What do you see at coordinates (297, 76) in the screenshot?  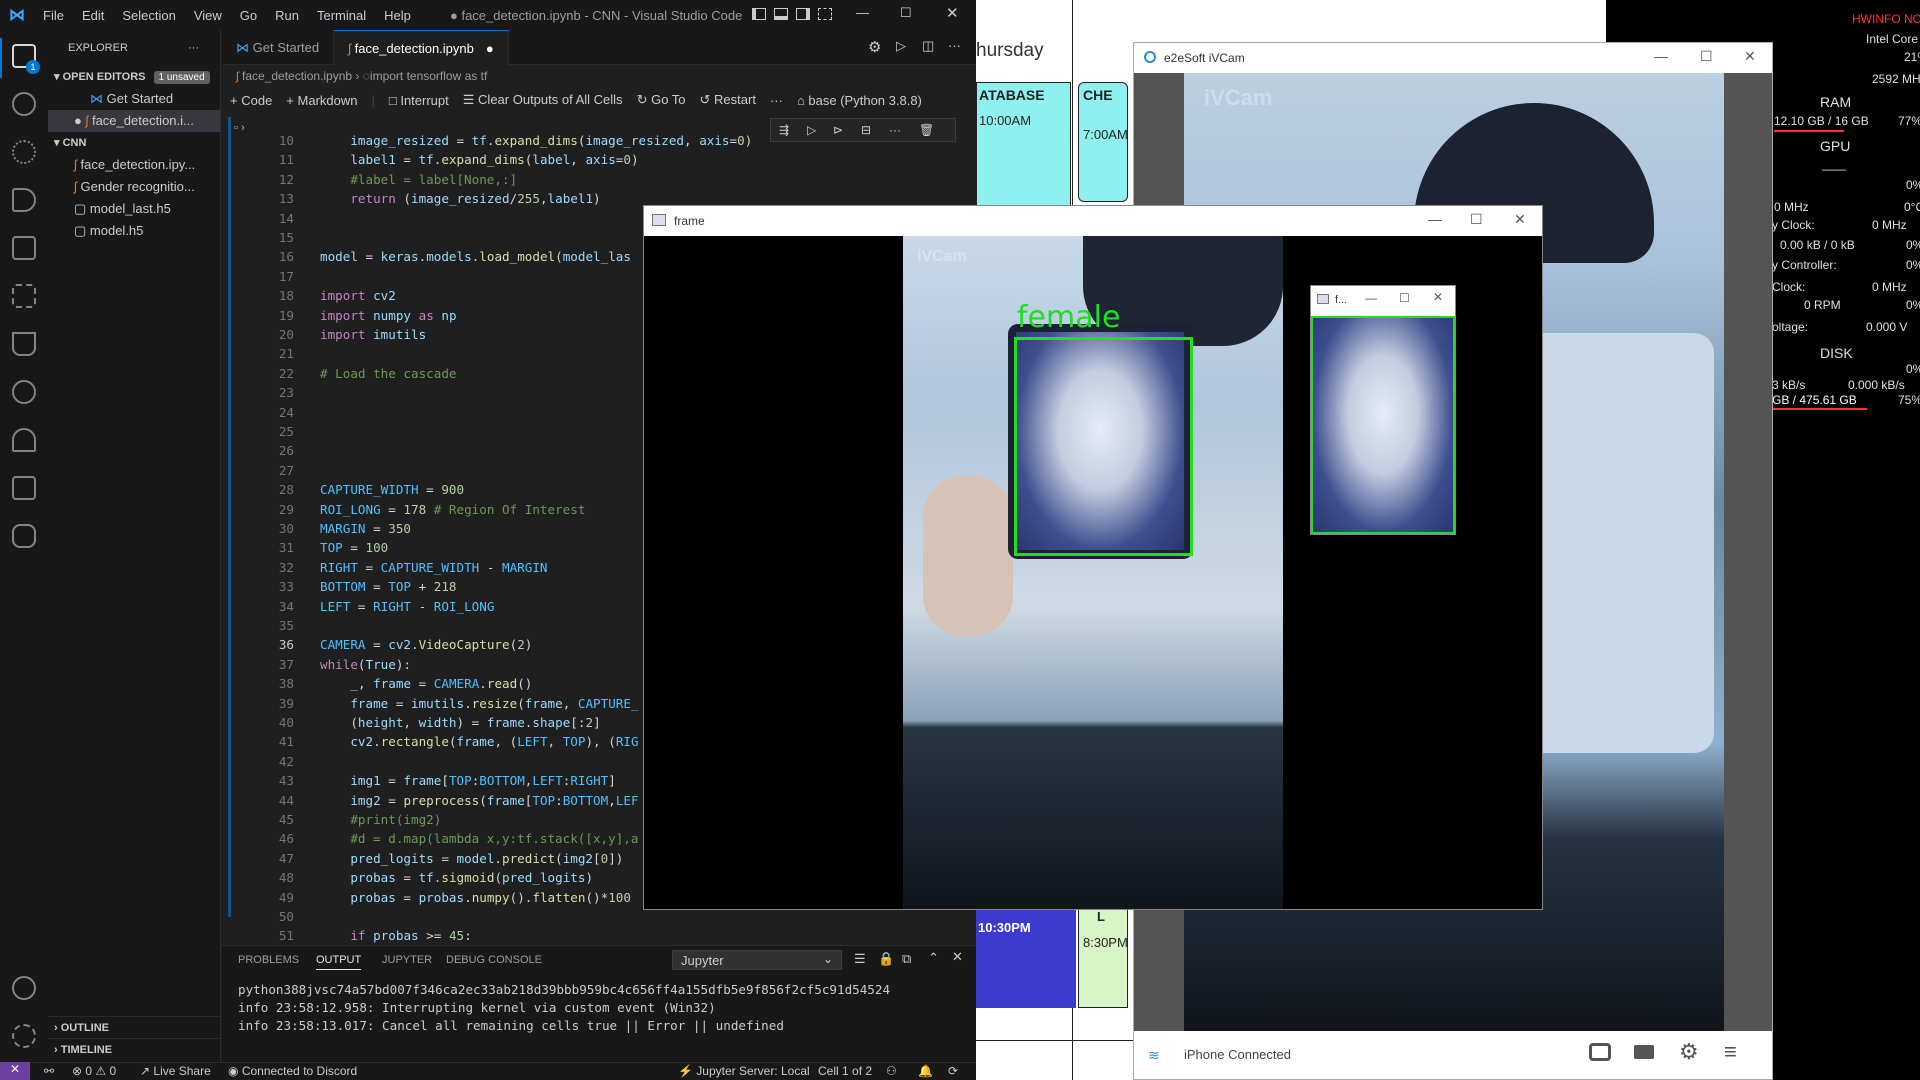 I see `breadcrumb-file: face_detection.ipynb` at bounding box center [297, 76].